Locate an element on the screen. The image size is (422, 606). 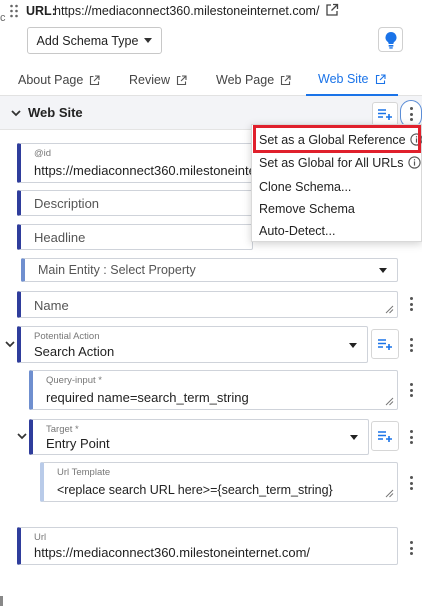
tab-about-page: About Page is located at coordinates (59, 80).